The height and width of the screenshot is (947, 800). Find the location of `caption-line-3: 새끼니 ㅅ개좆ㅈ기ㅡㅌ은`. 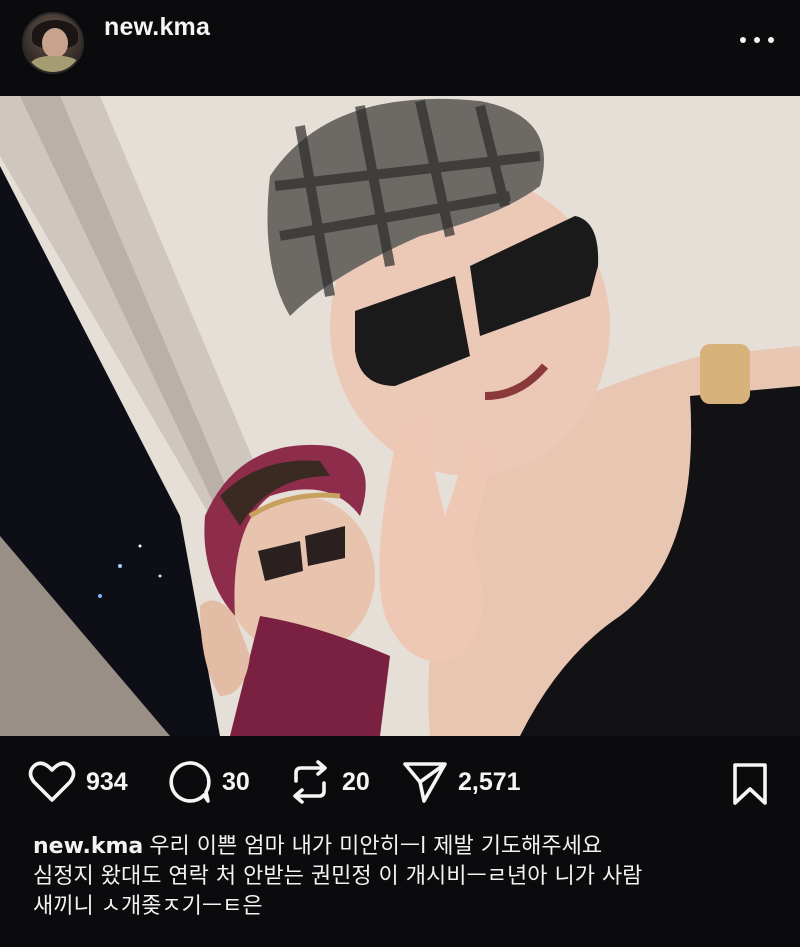

caption-line-3: 새끼니 ㅅ개좆ㅈ기ㅡㅌ은 is located at coordinates (148, 906).